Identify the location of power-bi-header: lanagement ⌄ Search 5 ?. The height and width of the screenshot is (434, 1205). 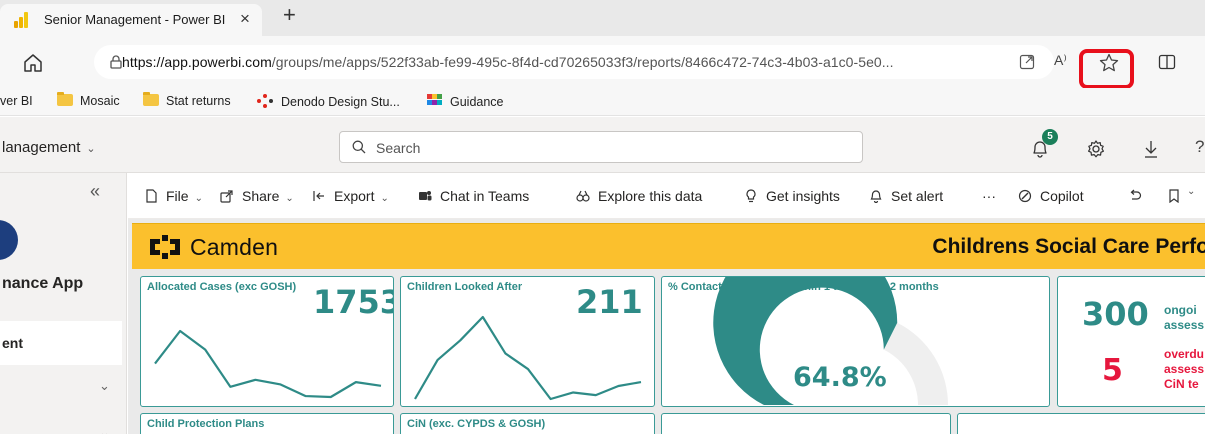
(602, 145).